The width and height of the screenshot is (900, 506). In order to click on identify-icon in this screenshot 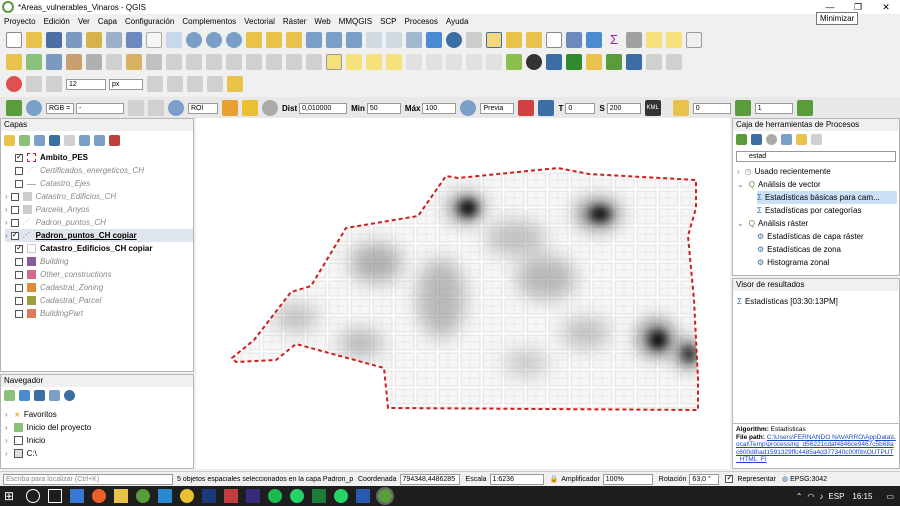, I will do `click(454, 40)`.